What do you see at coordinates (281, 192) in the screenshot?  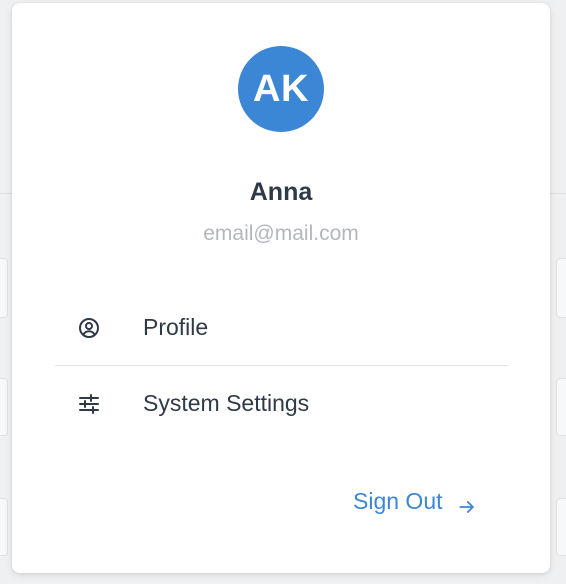 I see `user-name: Anna` at bounding box center [281, 192].